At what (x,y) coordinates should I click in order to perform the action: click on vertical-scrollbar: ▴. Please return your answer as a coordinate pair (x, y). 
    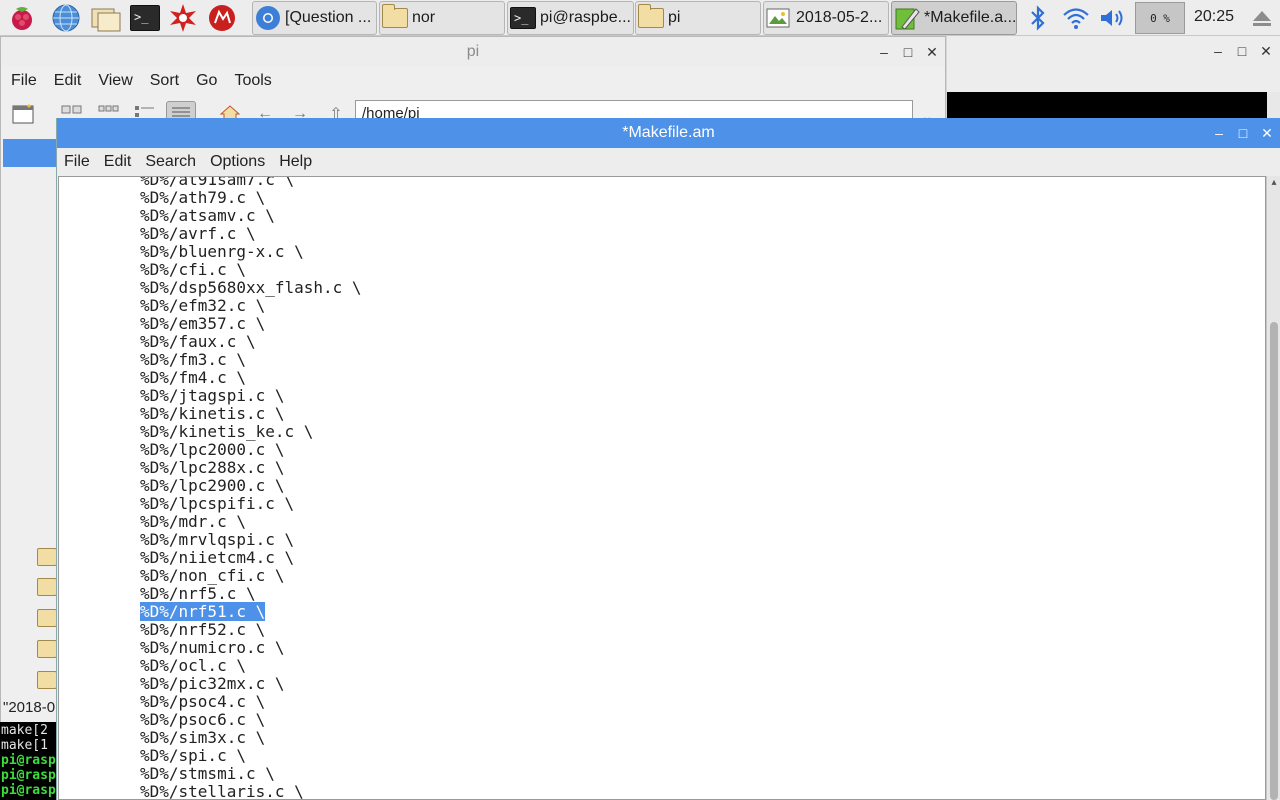
    Looking at the image, I should click on (1273, 488).